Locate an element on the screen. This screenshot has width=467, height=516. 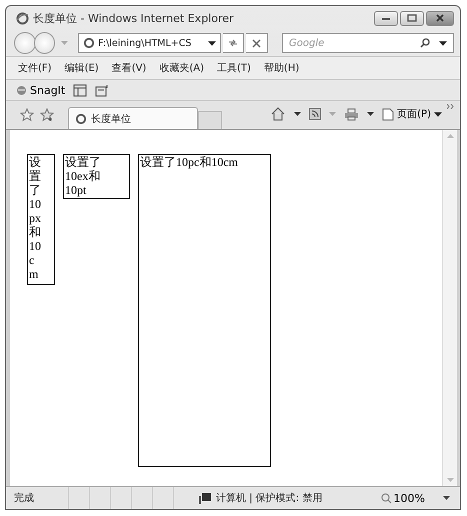
page-menu-button: 页面(P) is located at coordinates (412, 114).